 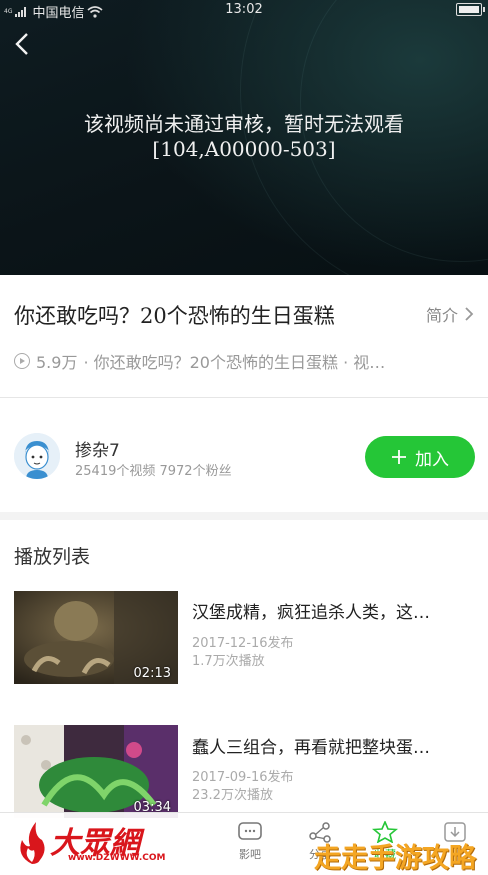 What do you see at coordinates (244, 124) in the screenshot?
I see `playback-error-message: 该视频尚未通过审核，暂时无法观看` at bounding box center [244, 124].